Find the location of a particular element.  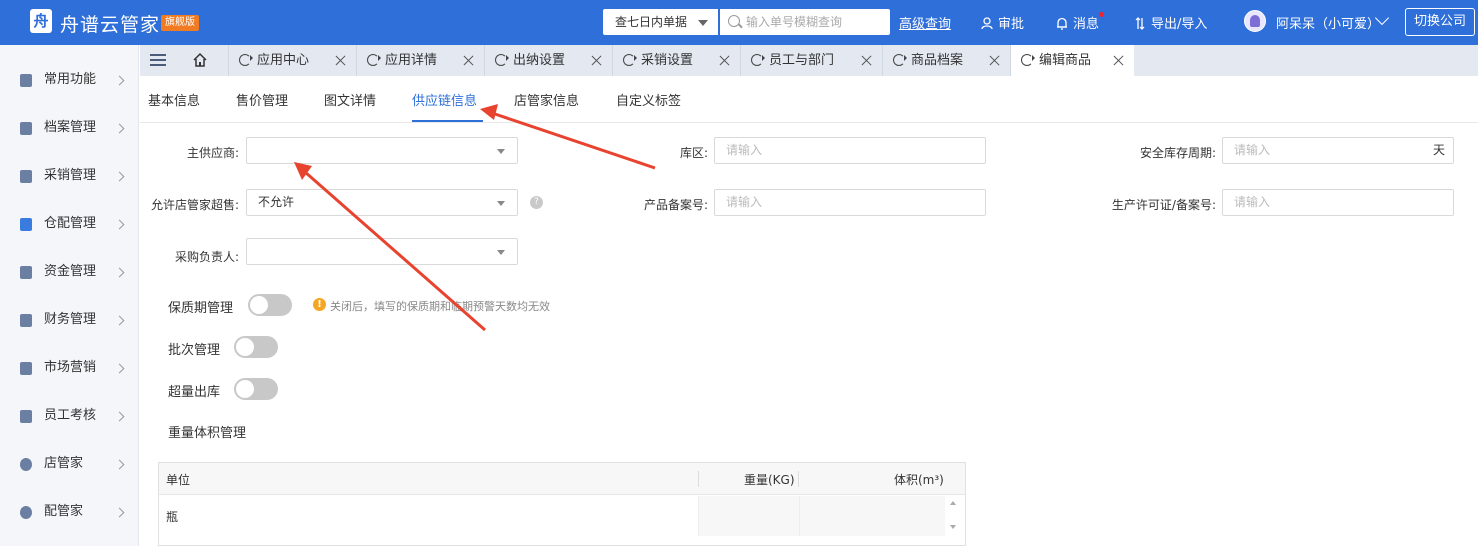

tab-app-center: 应用中心 is located at coordinates (292, 60).